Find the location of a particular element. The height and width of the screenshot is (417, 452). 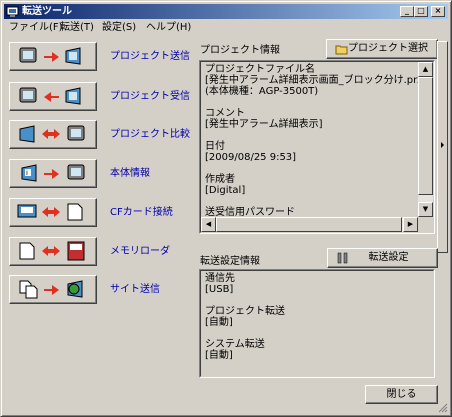

info-line: (本体機種：AGP-3500T) is located at coordinates (262, 91).